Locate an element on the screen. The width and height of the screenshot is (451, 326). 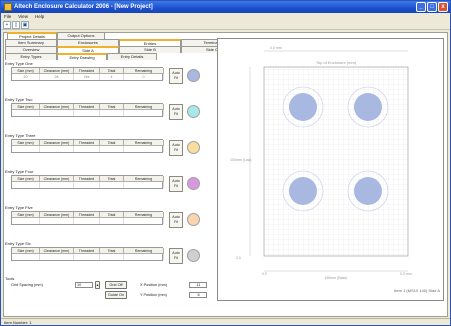
tabs-level1: Project Details Output Options is located at coordinates (56, 35).